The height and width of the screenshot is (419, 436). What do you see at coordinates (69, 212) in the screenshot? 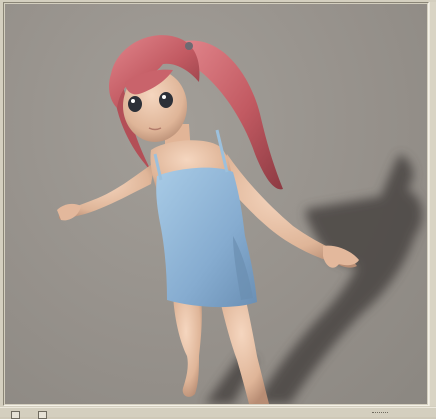
I see `hand-left` at bounding box center [69, 212].